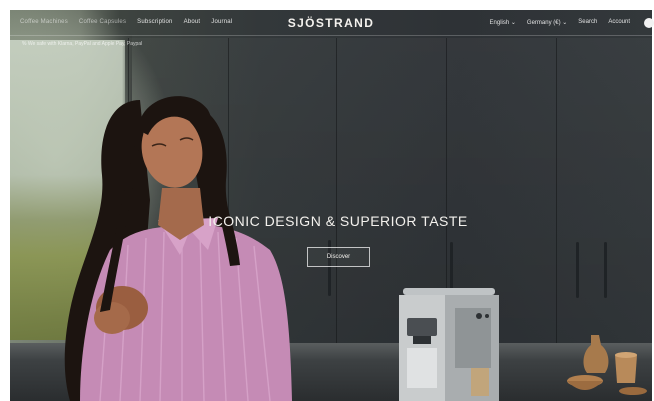  What do you see at coordinates (607, 365) in the screenshot?
I see `ceramic-cups-image` at bounding box center [607, 365].